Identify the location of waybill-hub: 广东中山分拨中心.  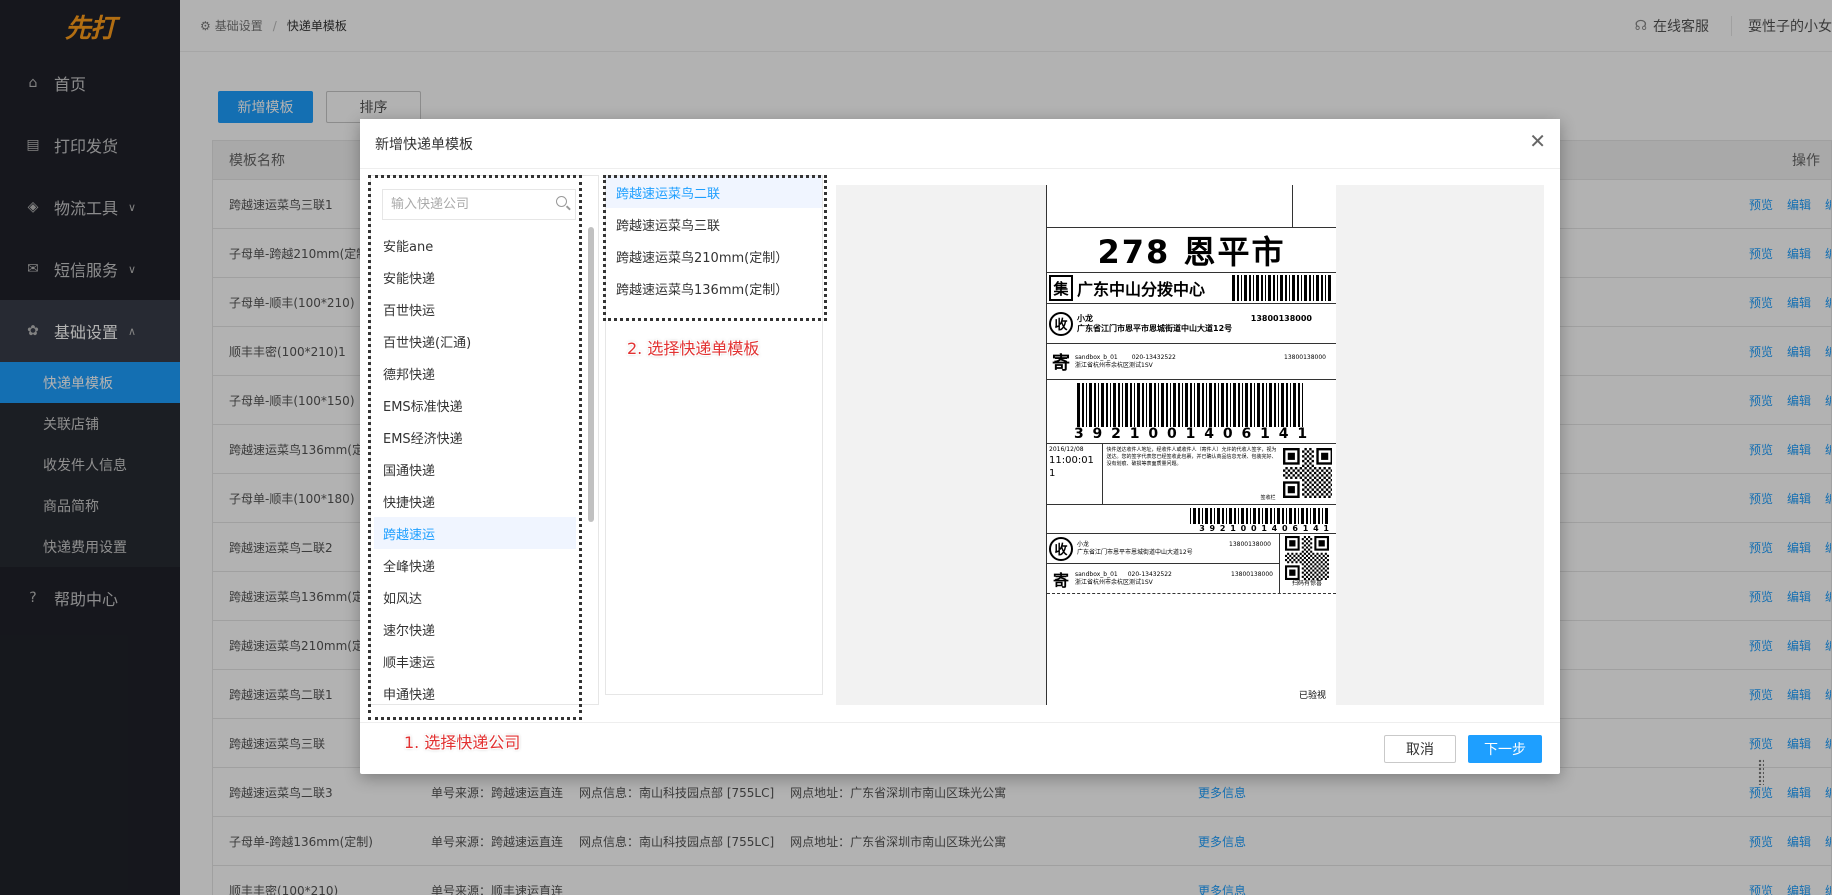
(1141, 289).